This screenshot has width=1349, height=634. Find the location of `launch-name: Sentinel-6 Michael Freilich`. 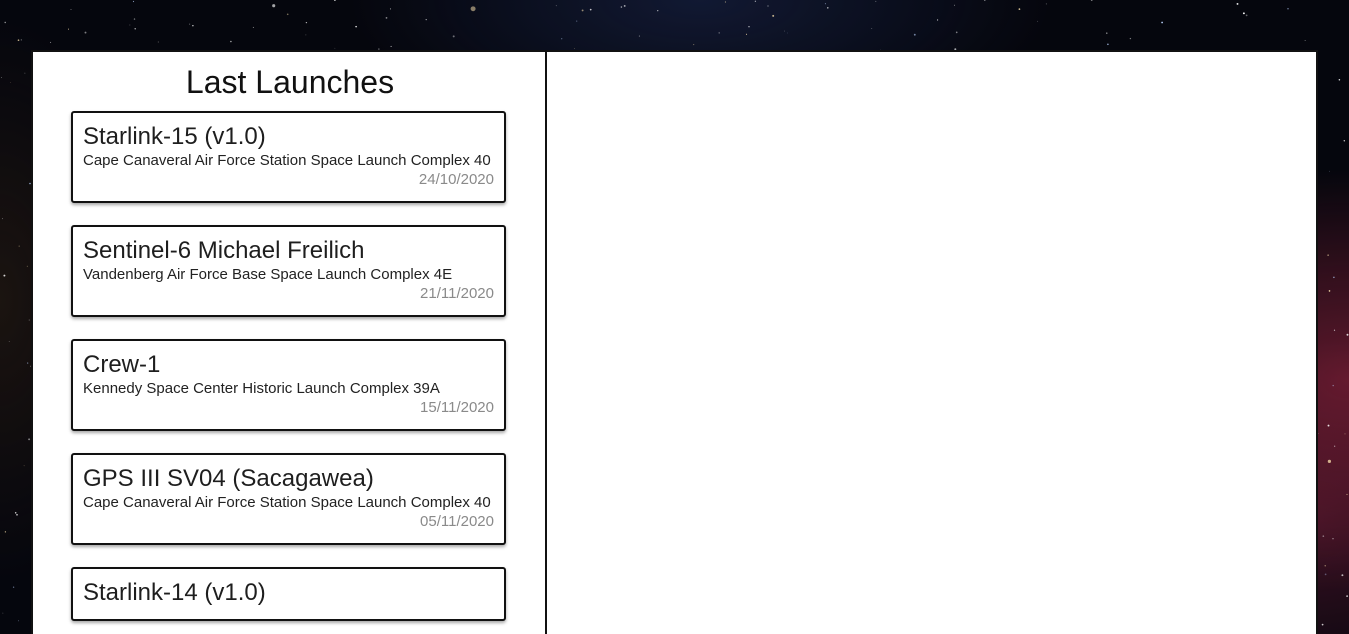

launch-name: Sentinel-6 Michael Freilich is located at coordinates (224, 250).